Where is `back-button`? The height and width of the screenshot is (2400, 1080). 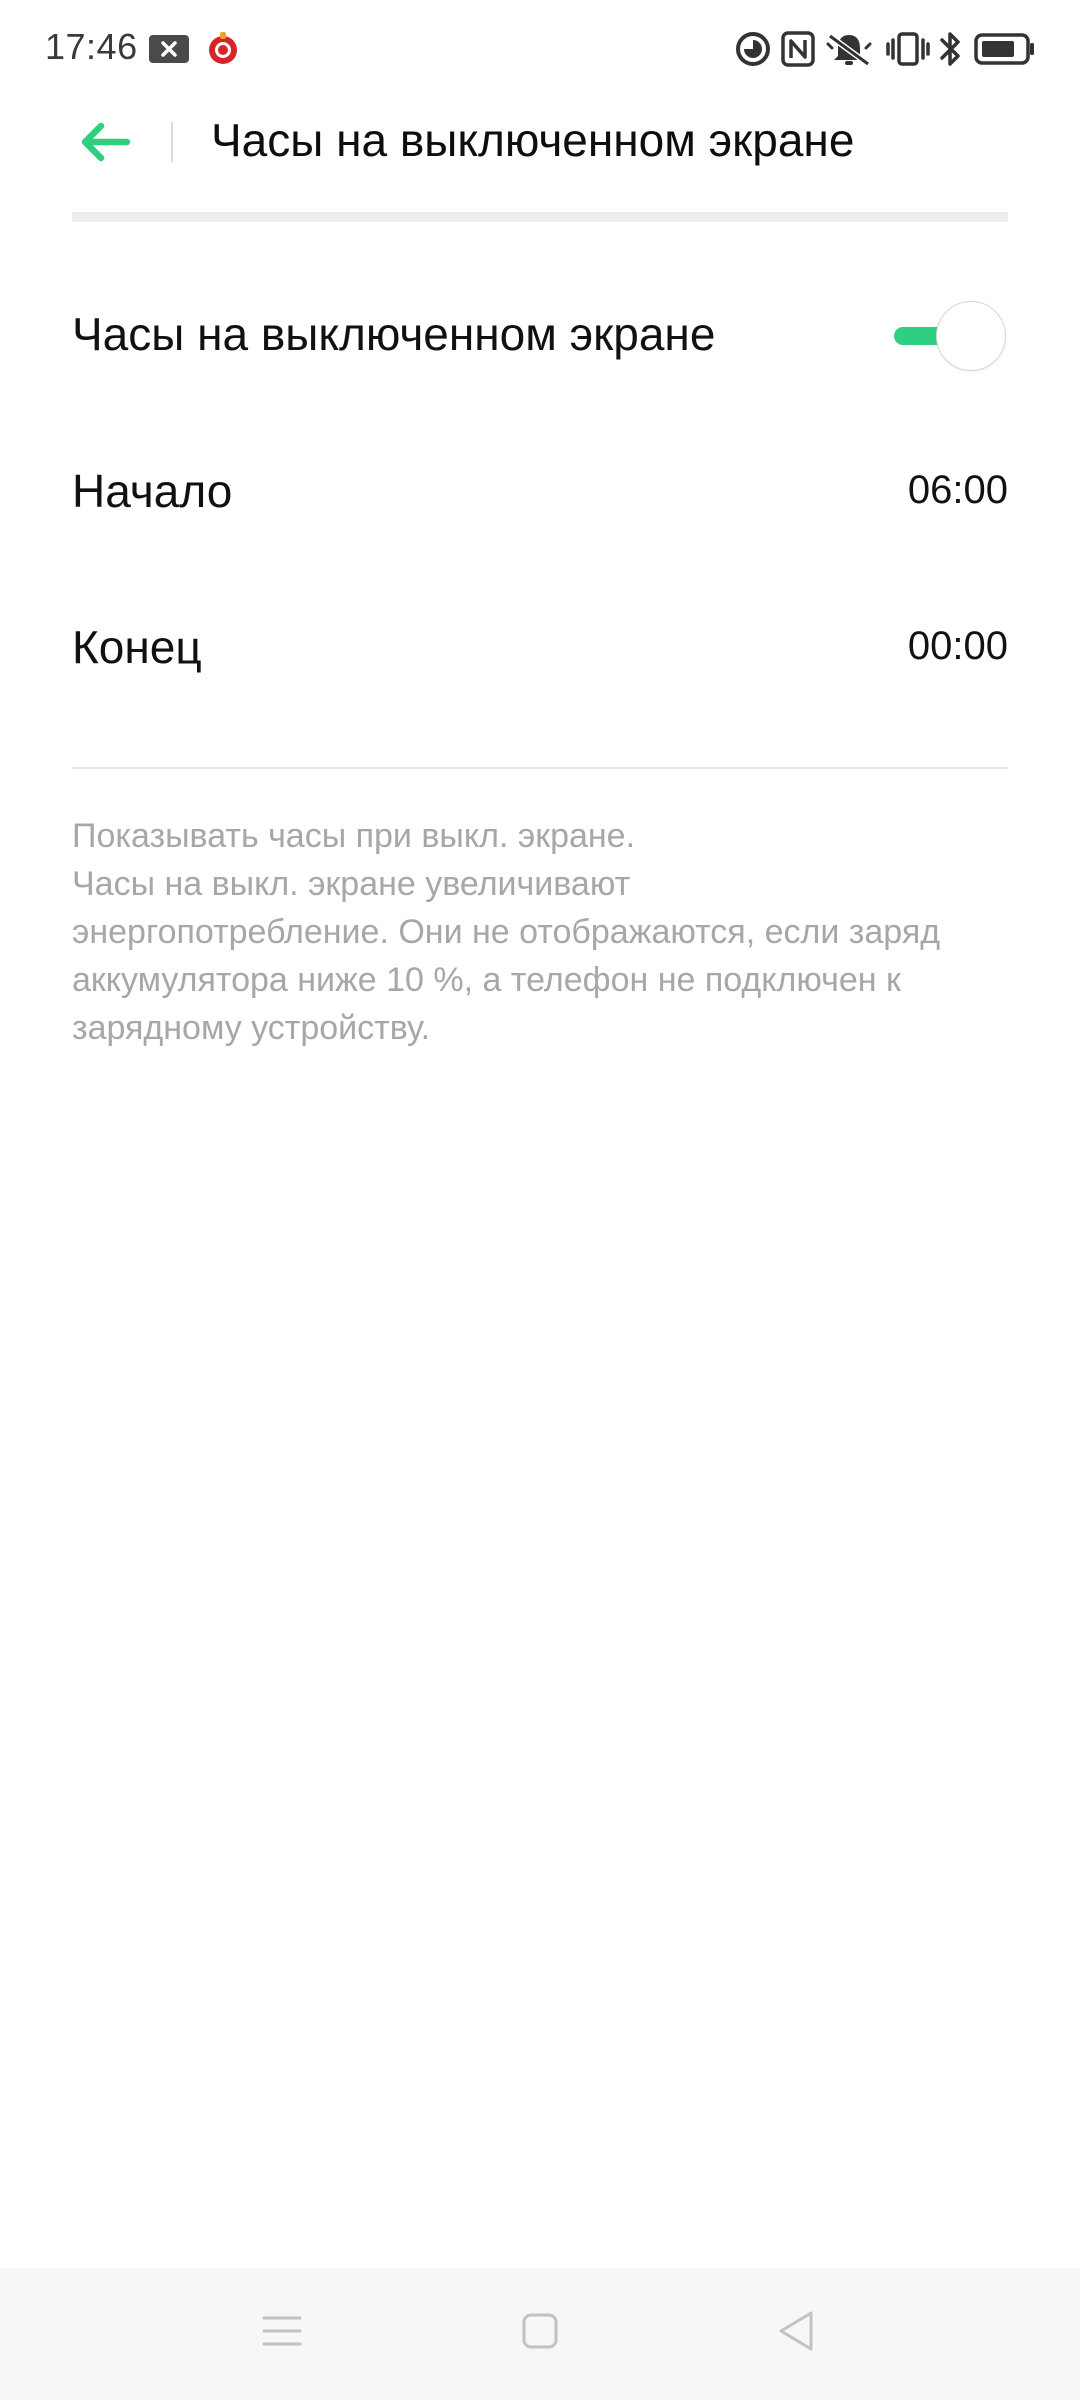
back-button is located at coordinates (105, 144).